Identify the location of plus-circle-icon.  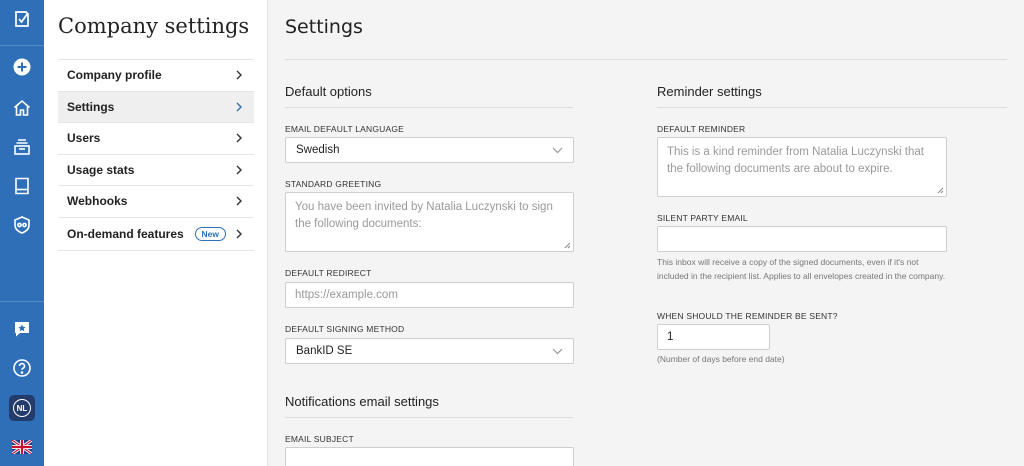
(22, 67).